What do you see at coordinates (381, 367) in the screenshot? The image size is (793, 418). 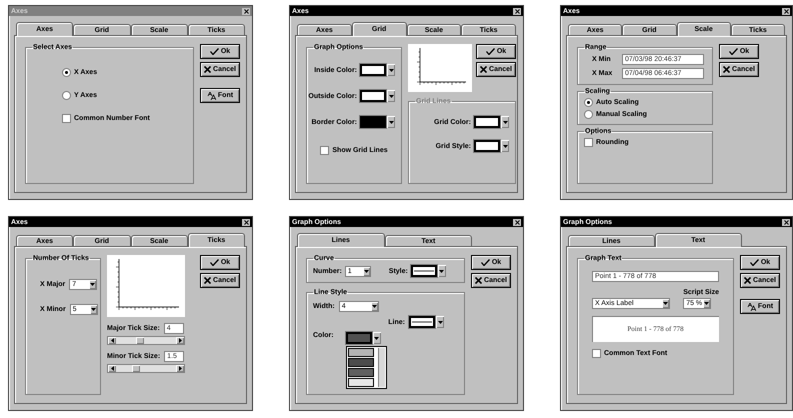 I see `scrollbar` at bounding box center [381, 367].